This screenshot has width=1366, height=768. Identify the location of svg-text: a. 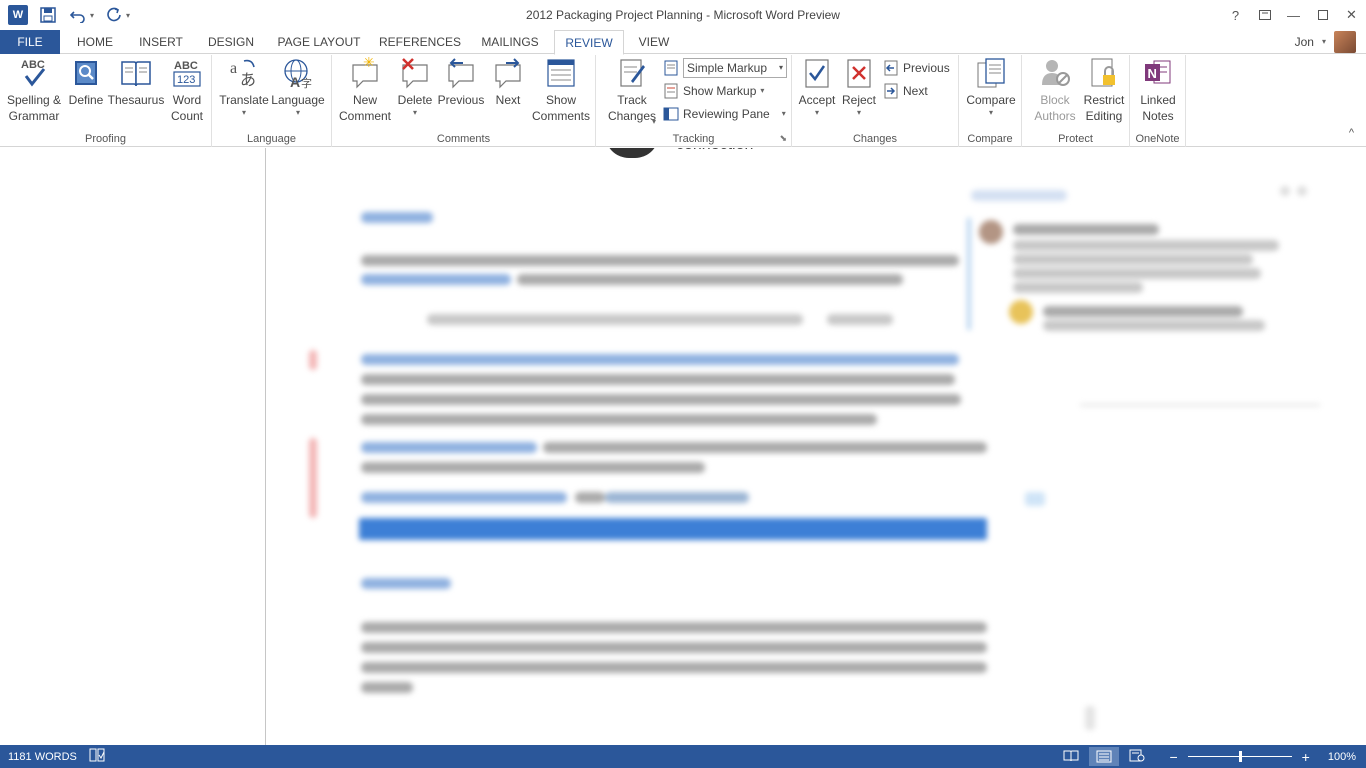
(233, 68).